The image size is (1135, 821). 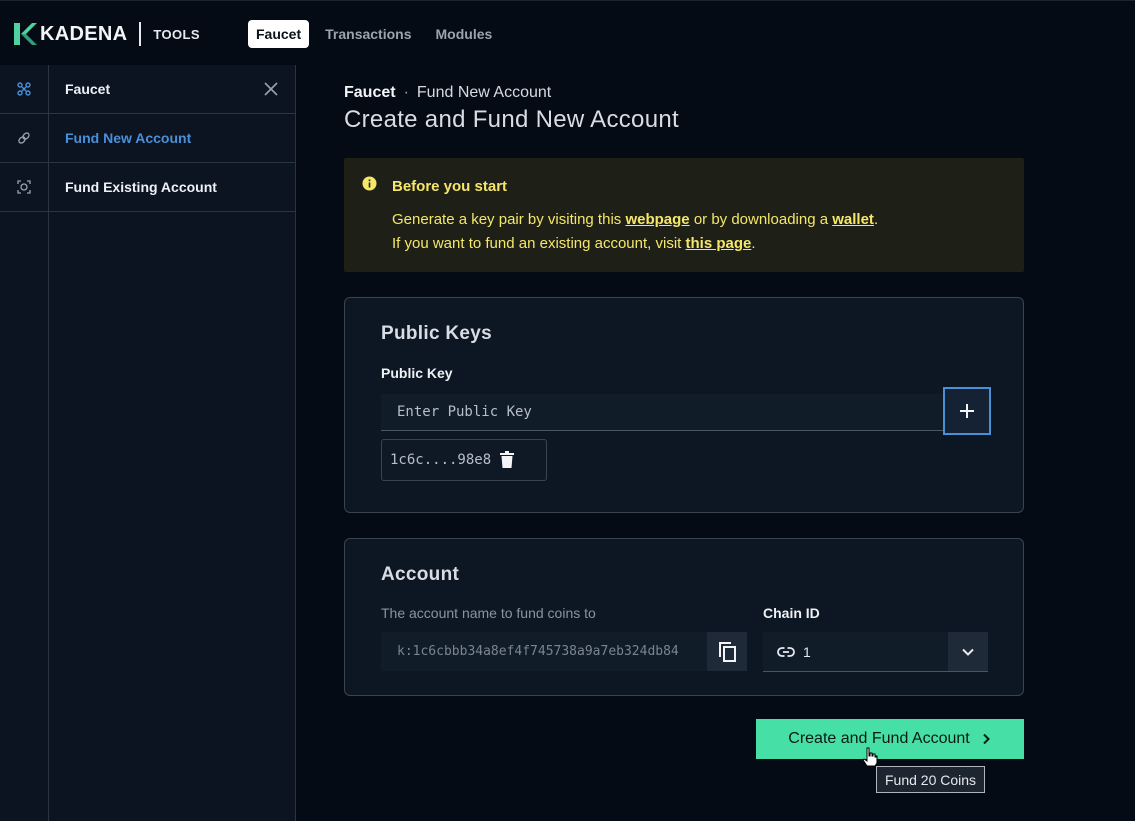 I want to click on chain-id-label: Chain ID, so click(x=791, y=613).